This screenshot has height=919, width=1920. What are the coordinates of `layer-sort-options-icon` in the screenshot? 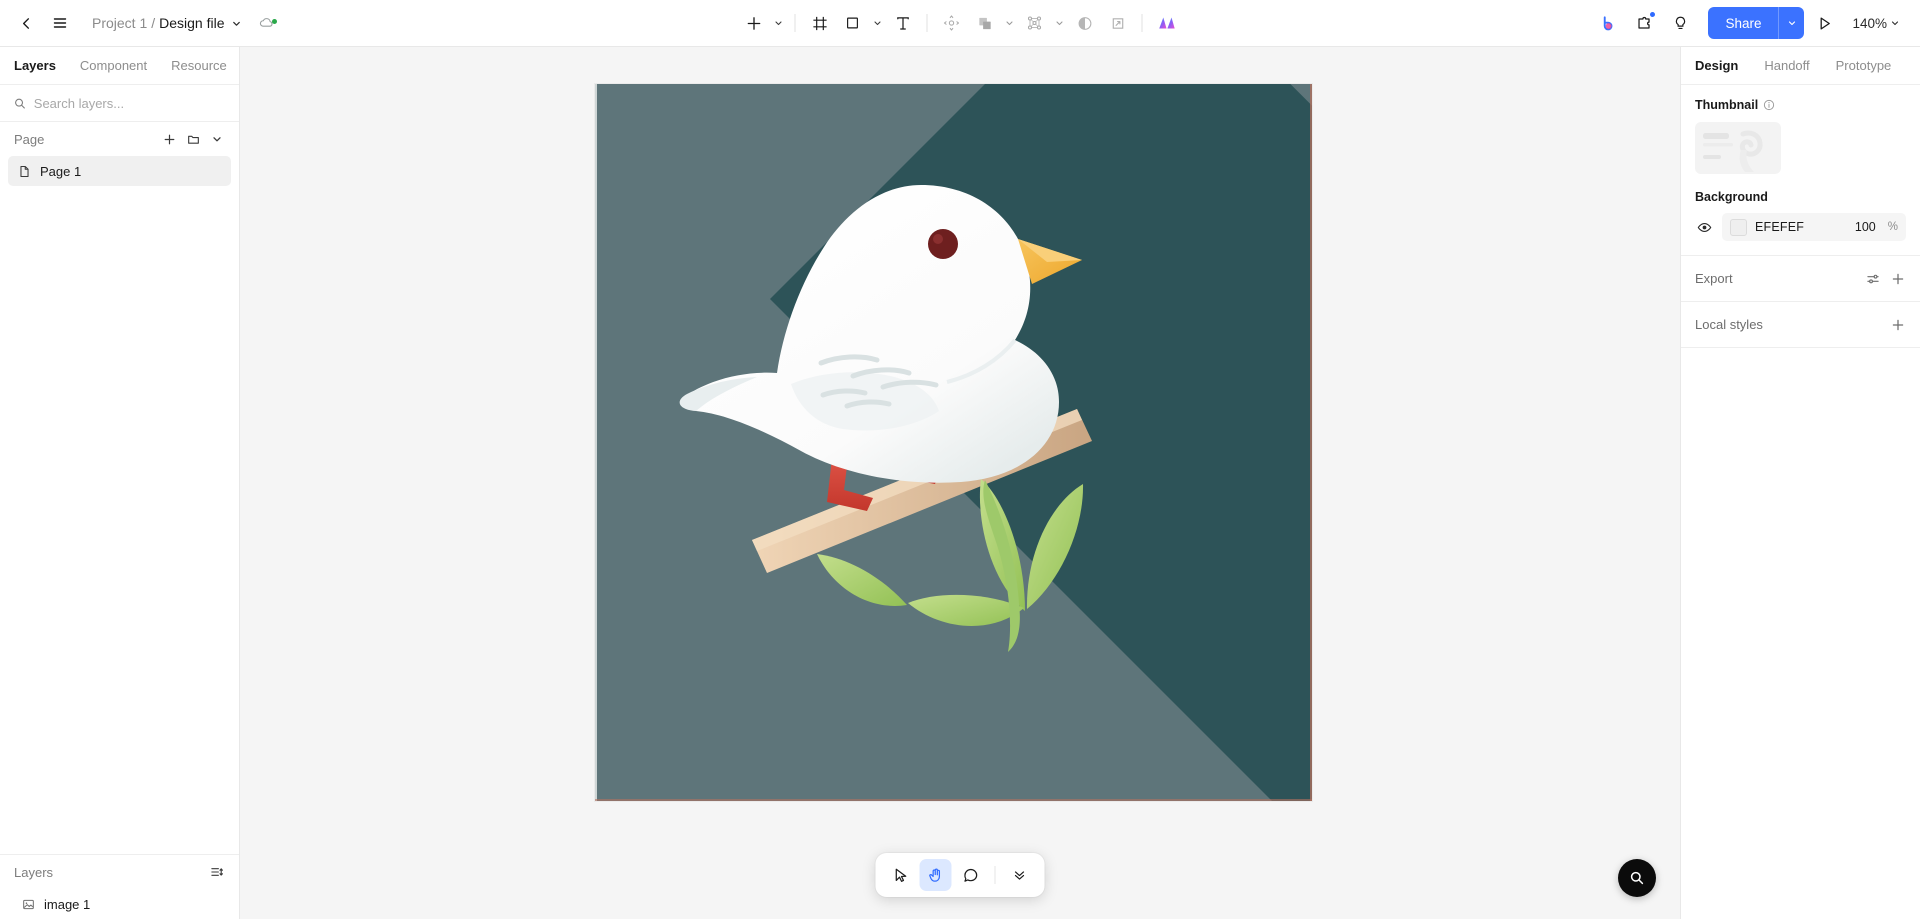 It's located at (217, 872).